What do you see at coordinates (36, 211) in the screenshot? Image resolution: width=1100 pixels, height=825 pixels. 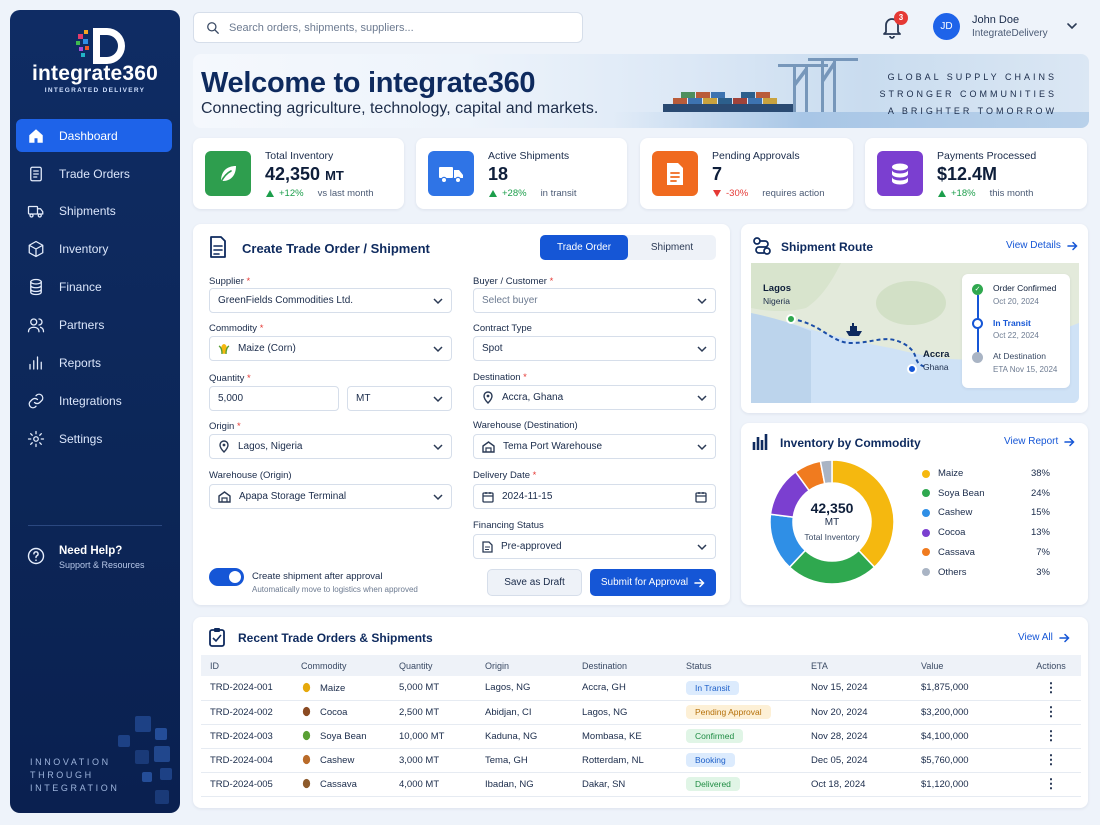 I see `truck-icon` at bounding box center [36, 211].